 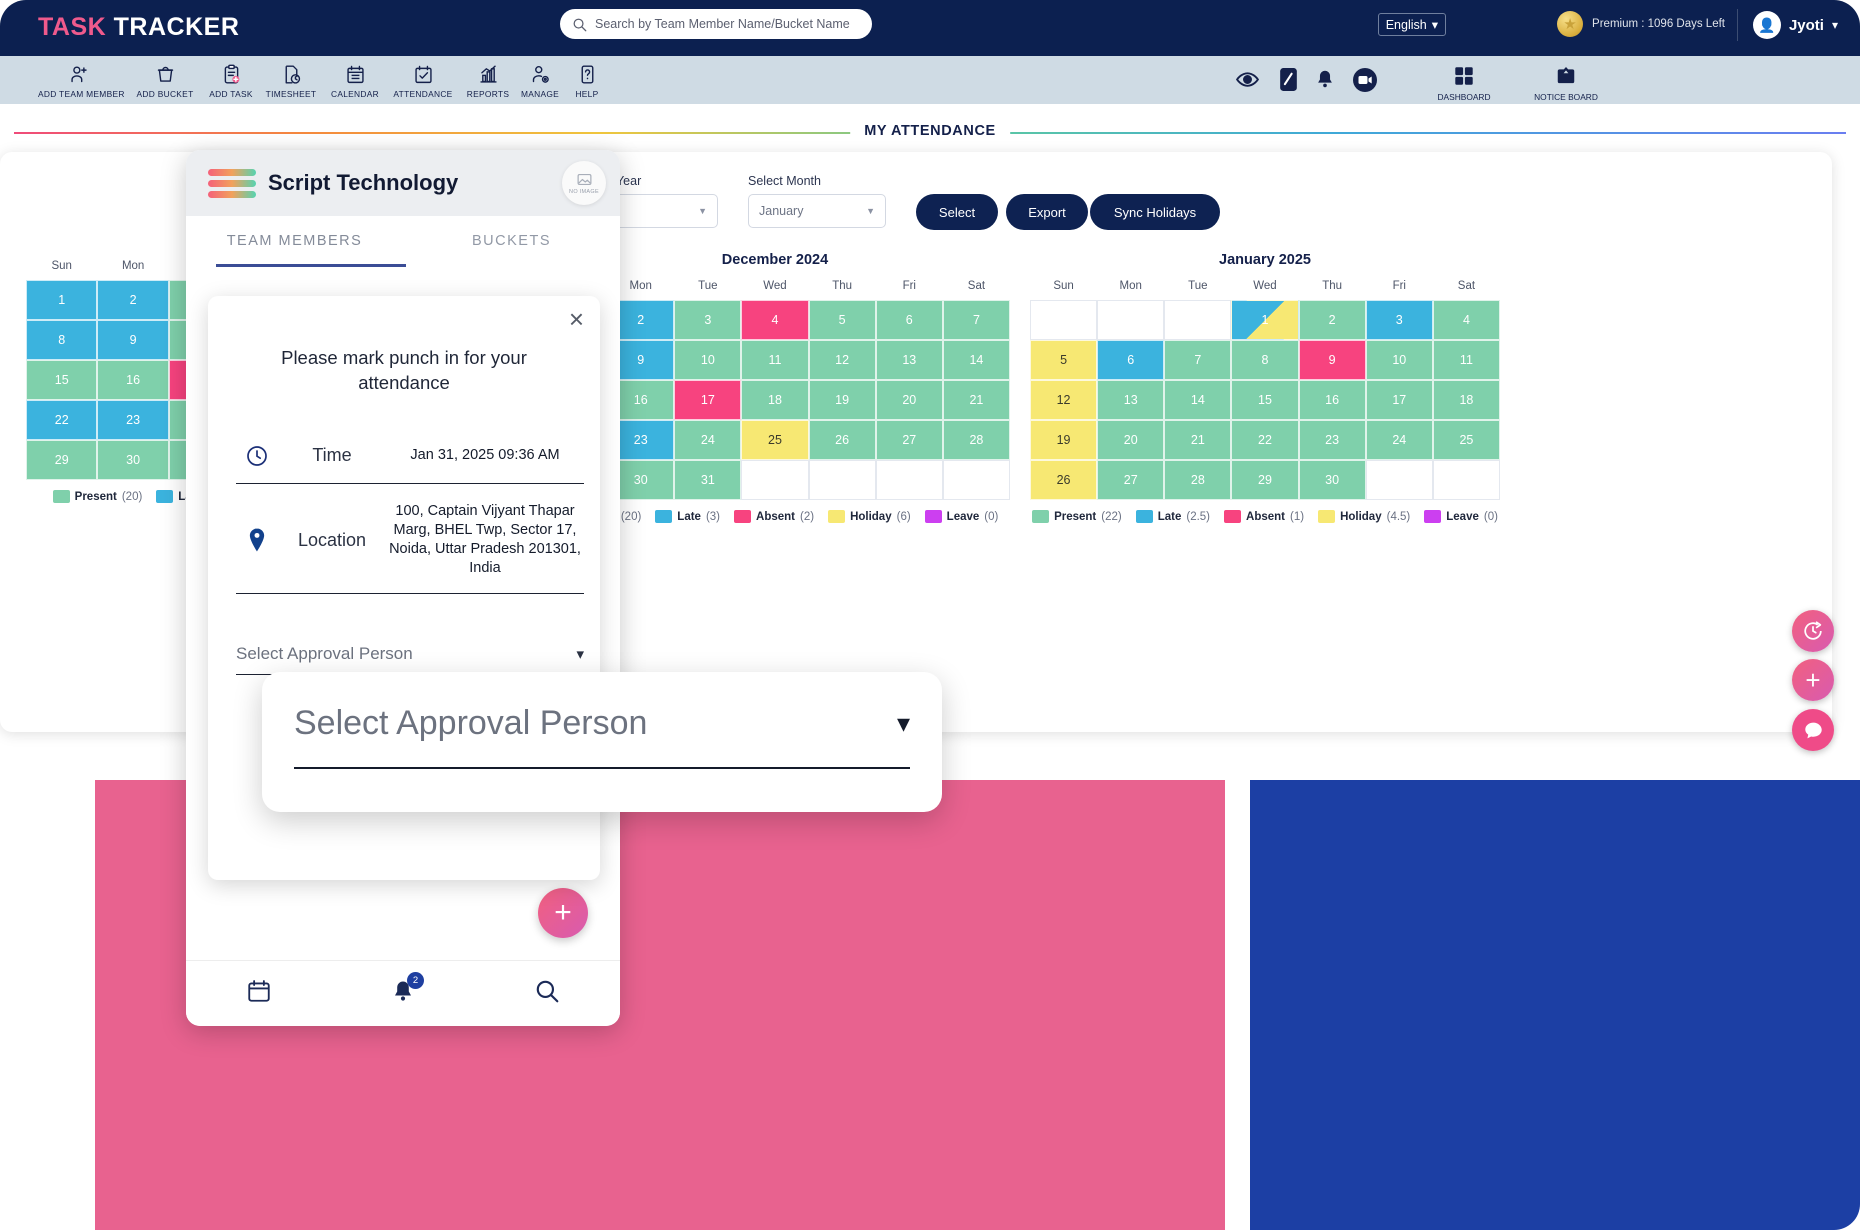 What do you see at coordinates (563, 913) in the screenshot?
I see `mobile-add-fab: +` at bounding box center [563, 913].